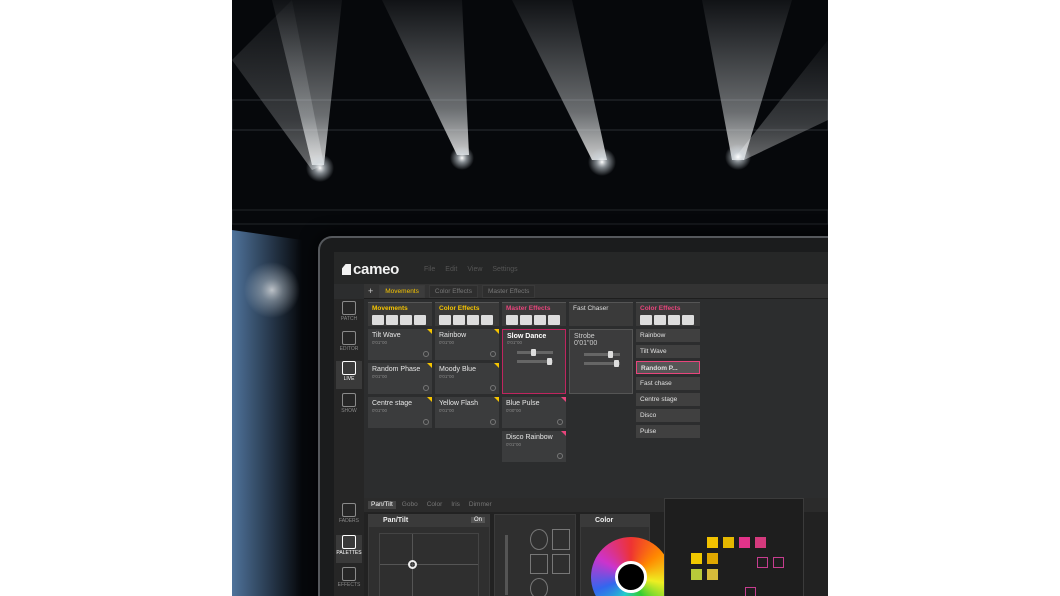 The image size is (1060, 596). What do you see at coordinates (534, 314) in the screenshot?
I see `column-header: Master Effects` at bounding box center [534, 314].